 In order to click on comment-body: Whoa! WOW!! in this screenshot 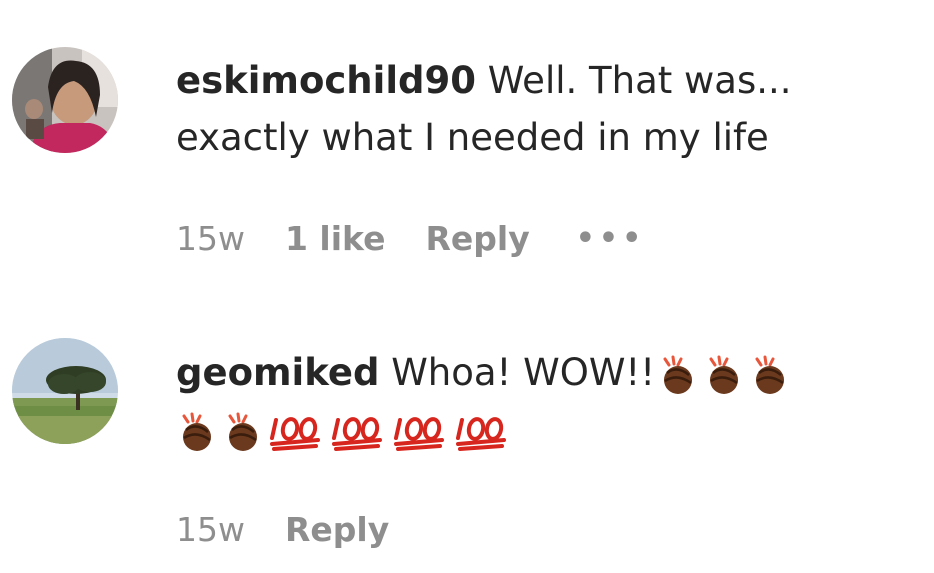, I will do `click(523, 372)`.